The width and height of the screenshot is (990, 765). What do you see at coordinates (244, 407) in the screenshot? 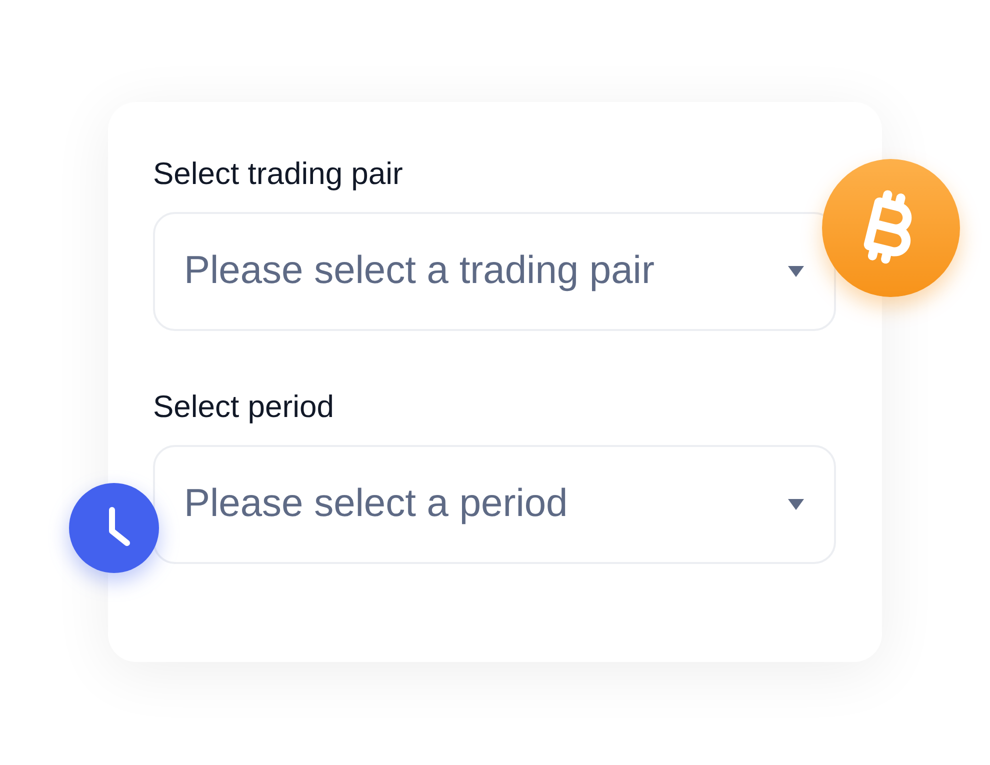
I see `field-label: Select period` at bounding box center [244, 407].